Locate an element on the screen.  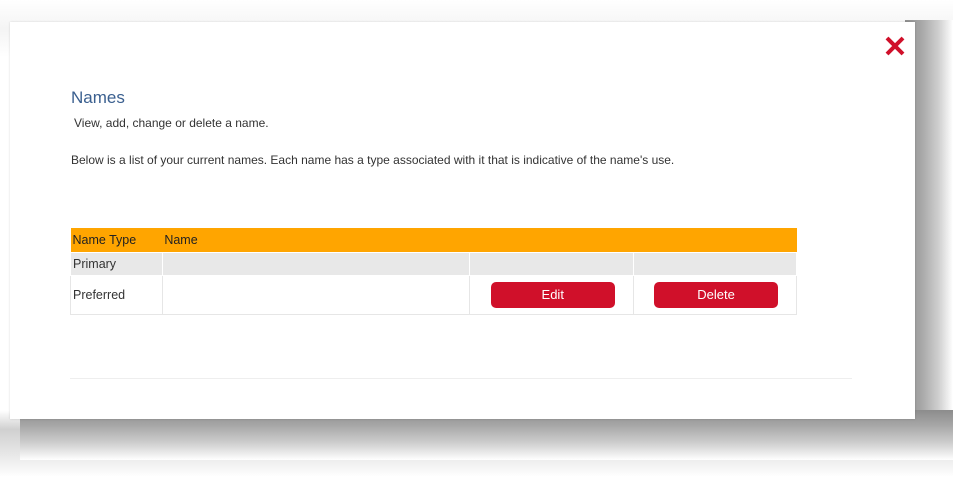
table-header-row: Name Type Name is located at coordinates (433, 240).